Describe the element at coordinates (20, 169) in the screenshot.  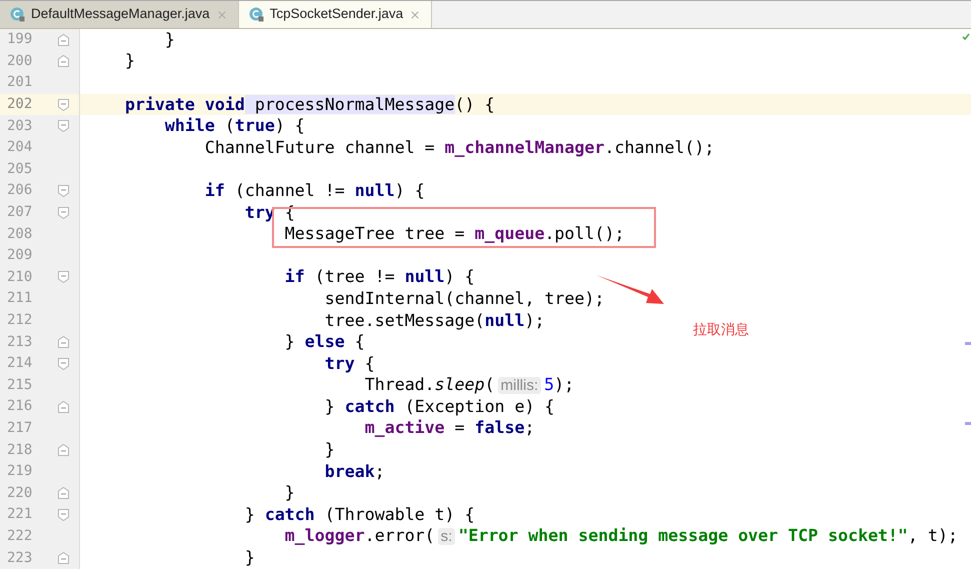
I see `line-number: 205` at that location.